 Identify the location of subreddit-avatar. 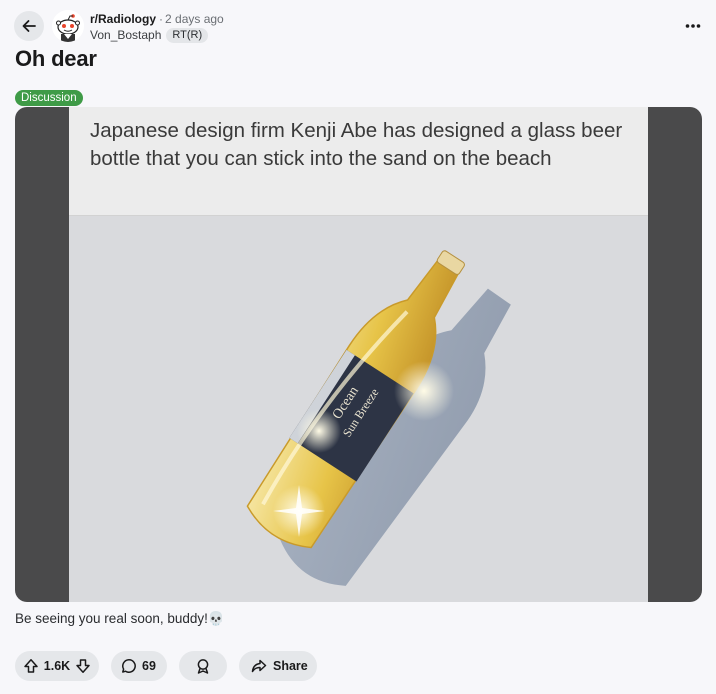
(68, 26).